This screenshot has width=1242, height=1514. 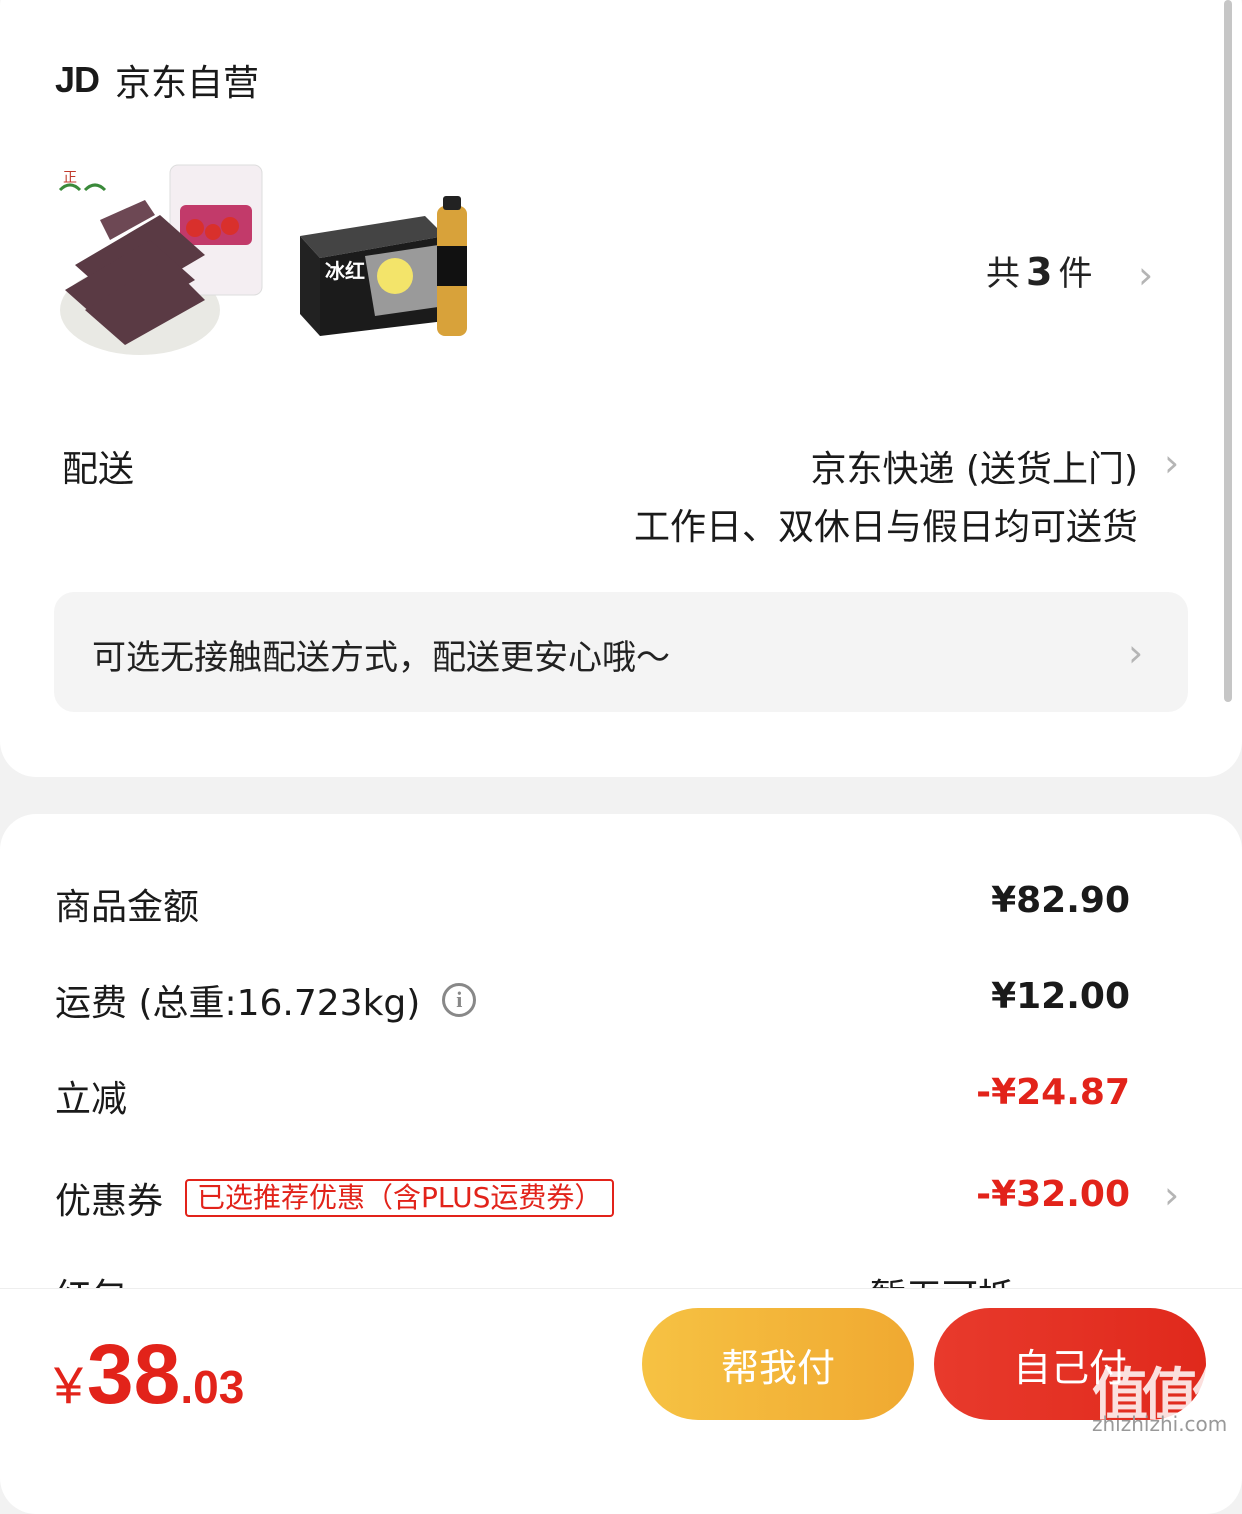 What do you see at coordinates (1053, 1194) in the screenshot?
I see `coupon-value: -¥32.00` at bounding box center [1053, 1194].